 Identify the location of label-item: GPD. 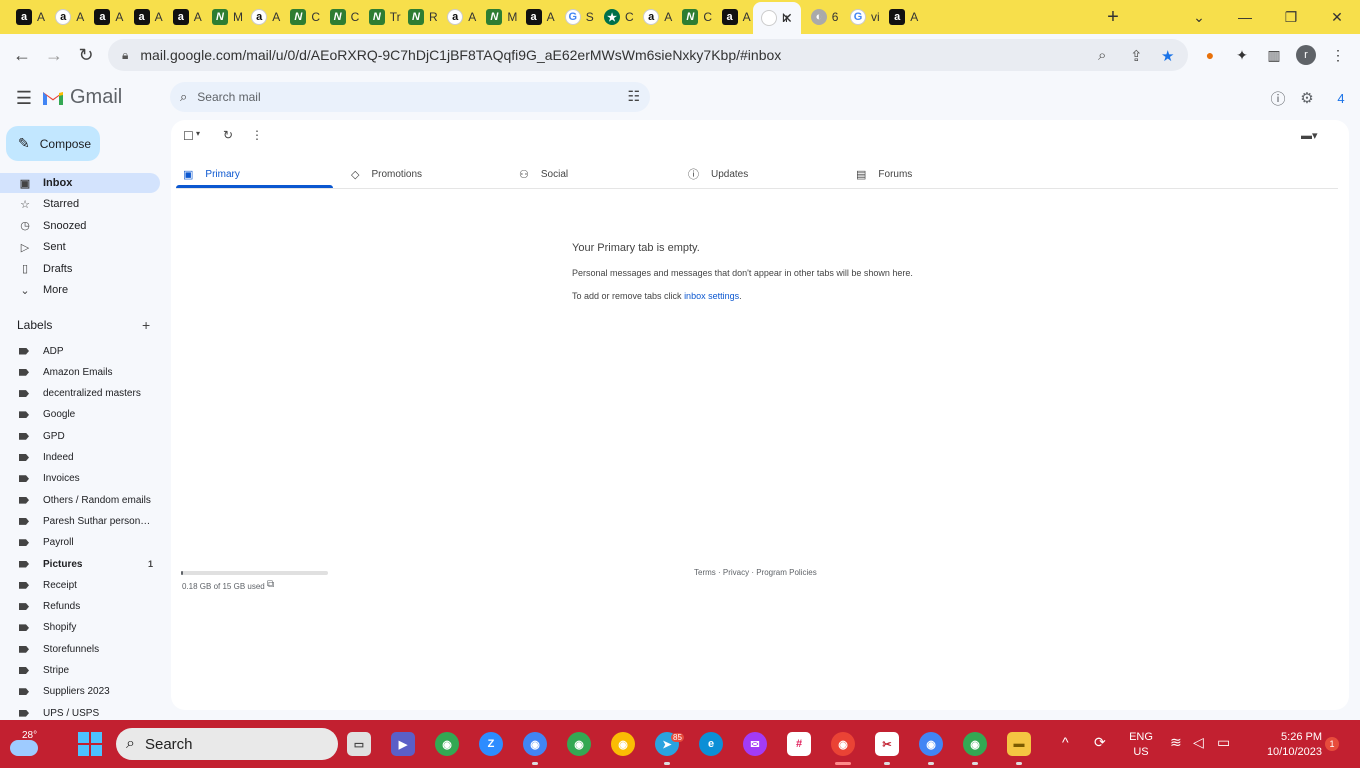
(80, 436).